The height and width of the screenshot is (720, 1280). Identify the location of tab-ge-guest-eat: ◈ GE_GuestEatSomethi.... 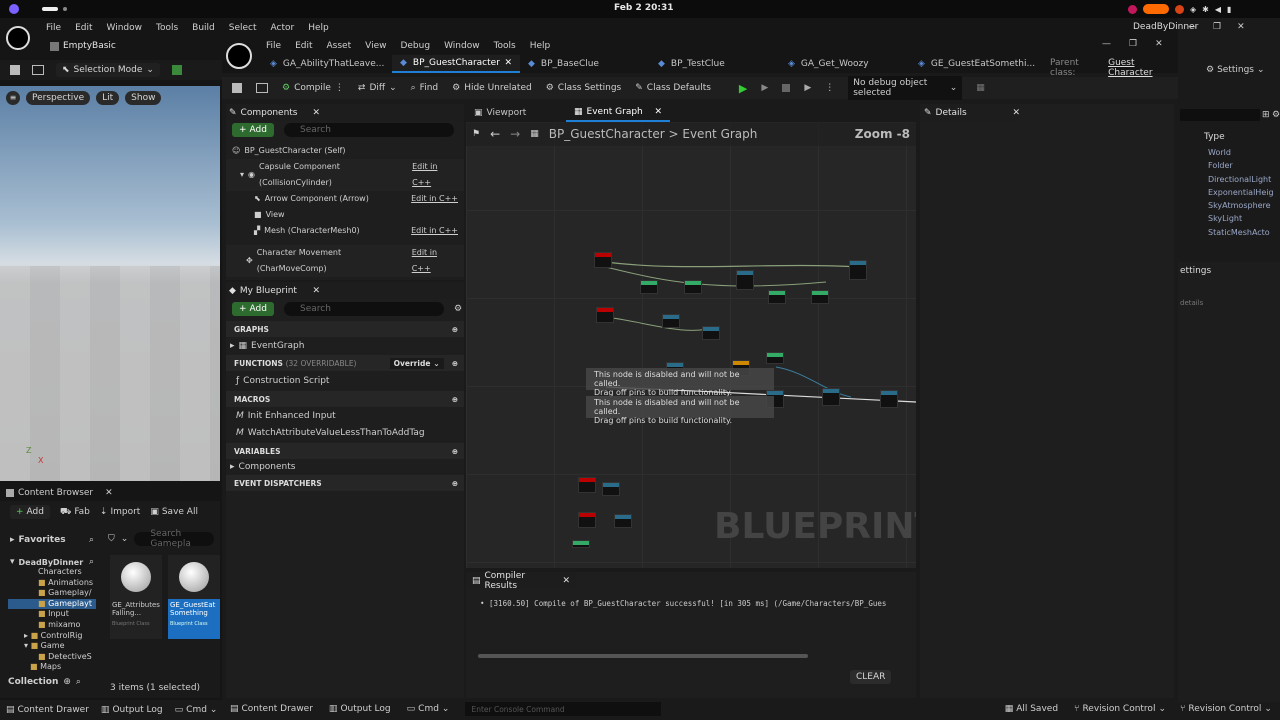
(974, 64).